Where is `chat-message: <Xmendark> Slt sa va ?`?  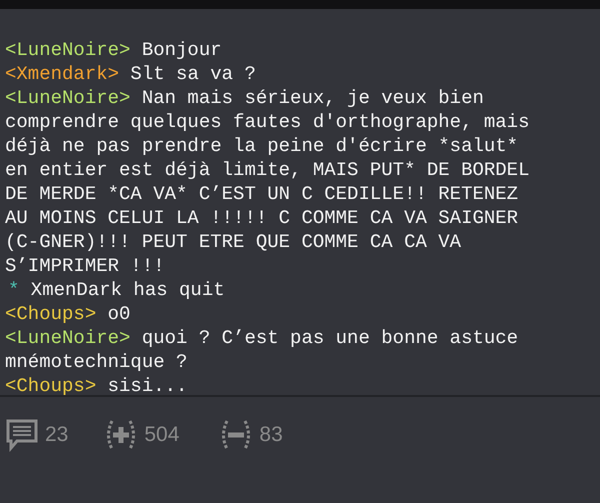 chat-message: <Xmendark> Slt sa va ? is located at coordinates (131, 74).